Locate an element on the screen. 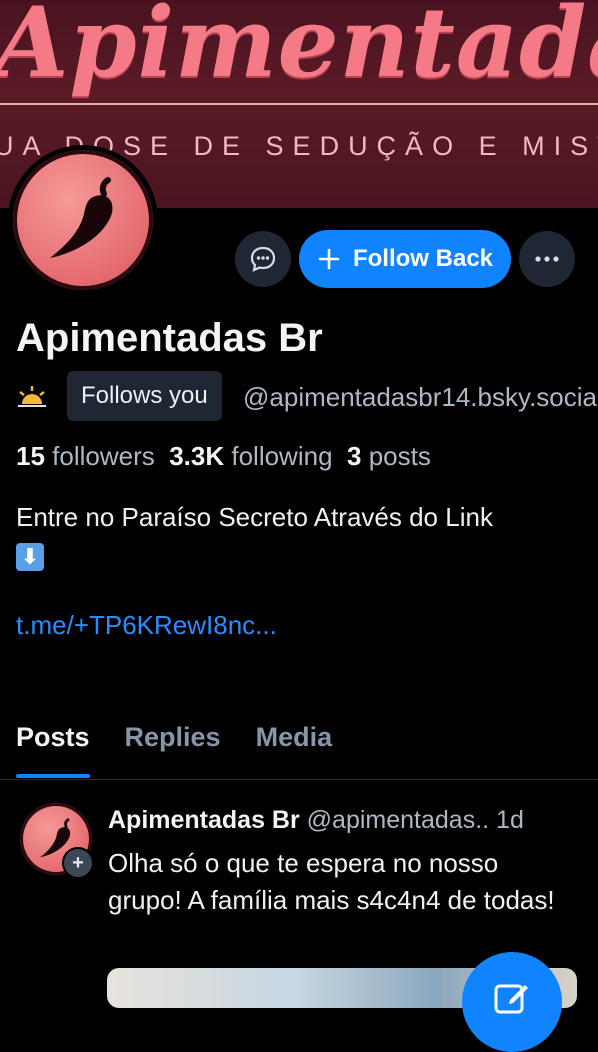  followers-stat: 15 followers is located at coordinates (85, 456).